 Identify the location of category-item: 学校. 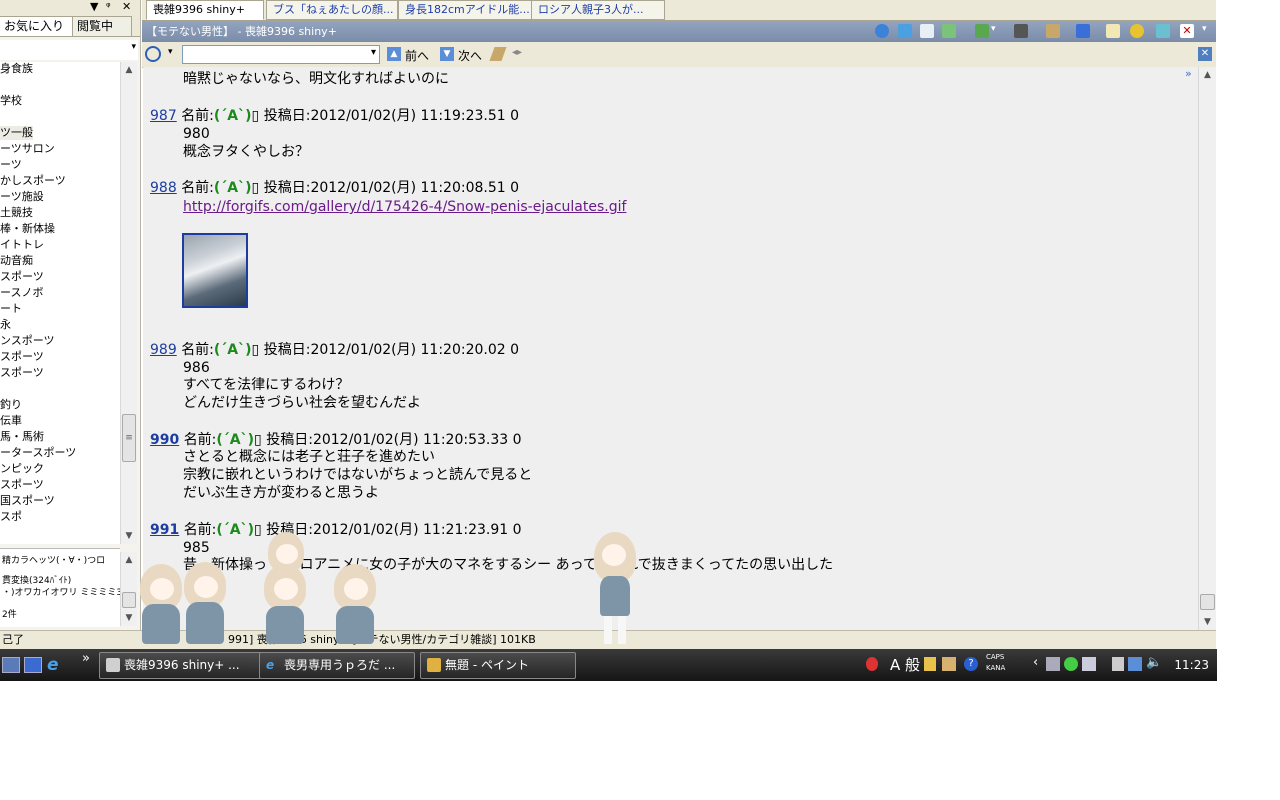
(11, 101).